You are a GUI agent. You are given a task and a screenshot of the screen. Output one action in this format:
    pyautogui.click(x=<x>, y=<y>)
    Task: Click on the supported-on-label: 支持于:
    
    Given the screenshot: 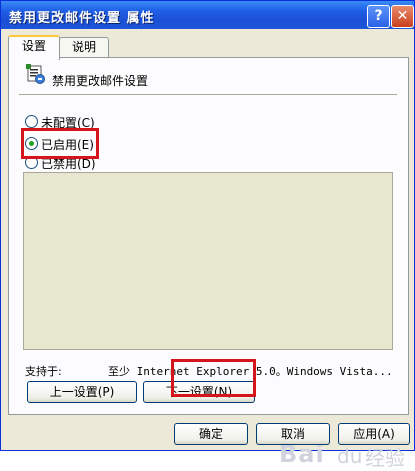 What is the action you would take?
    pyautogui.click(x=43, y=371)
    